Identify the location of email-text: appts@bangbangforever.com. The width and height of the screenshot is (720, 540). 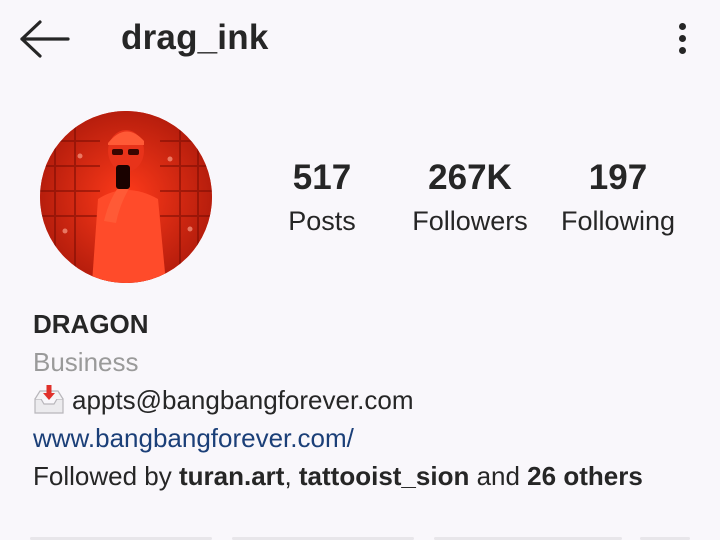
(243, 400).